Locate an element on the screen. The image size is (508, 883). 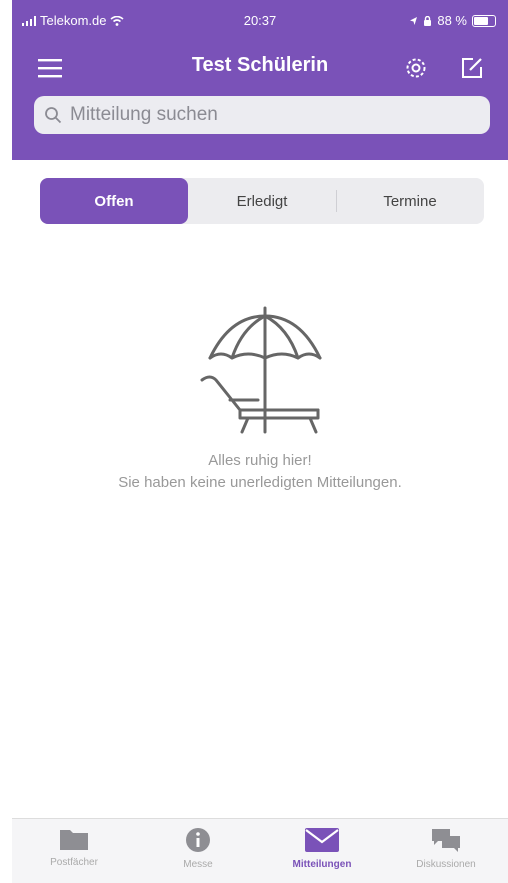
battery-label: 88 % is located at coordinates (452, 20).